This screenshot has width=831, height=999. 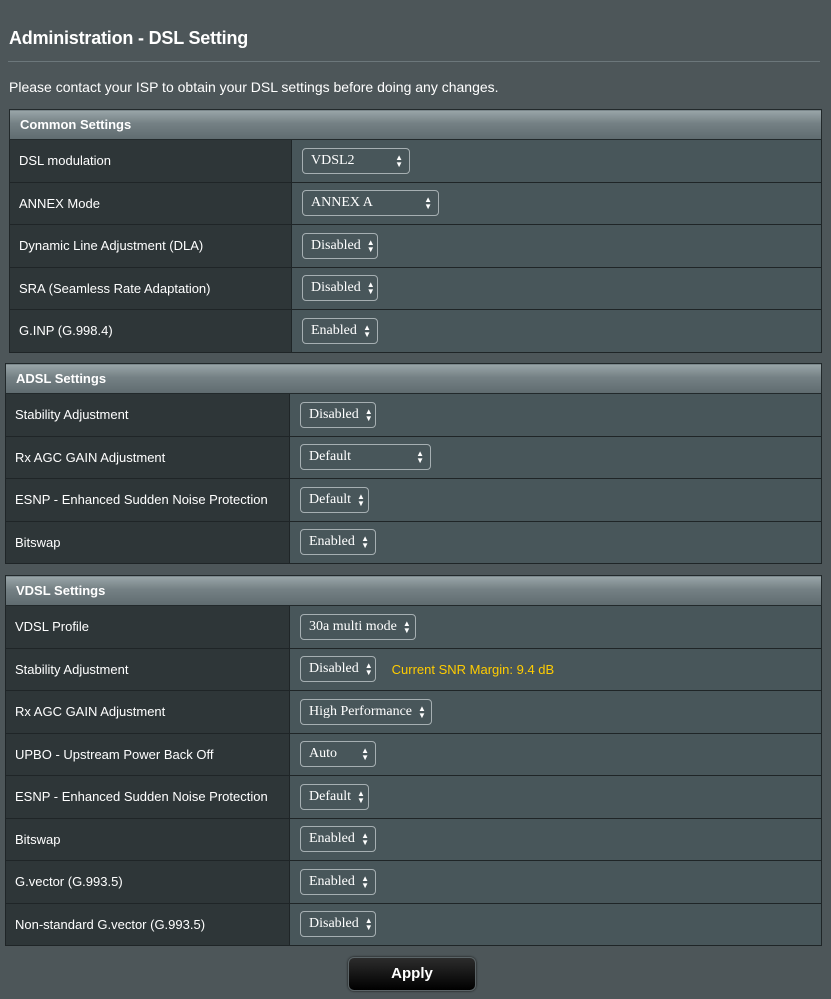 What do you see at coordinates (338, 881) in the screenshot?
I see `gvector-select: Enabled ▲ ▼` at bounding box center [338, 881].